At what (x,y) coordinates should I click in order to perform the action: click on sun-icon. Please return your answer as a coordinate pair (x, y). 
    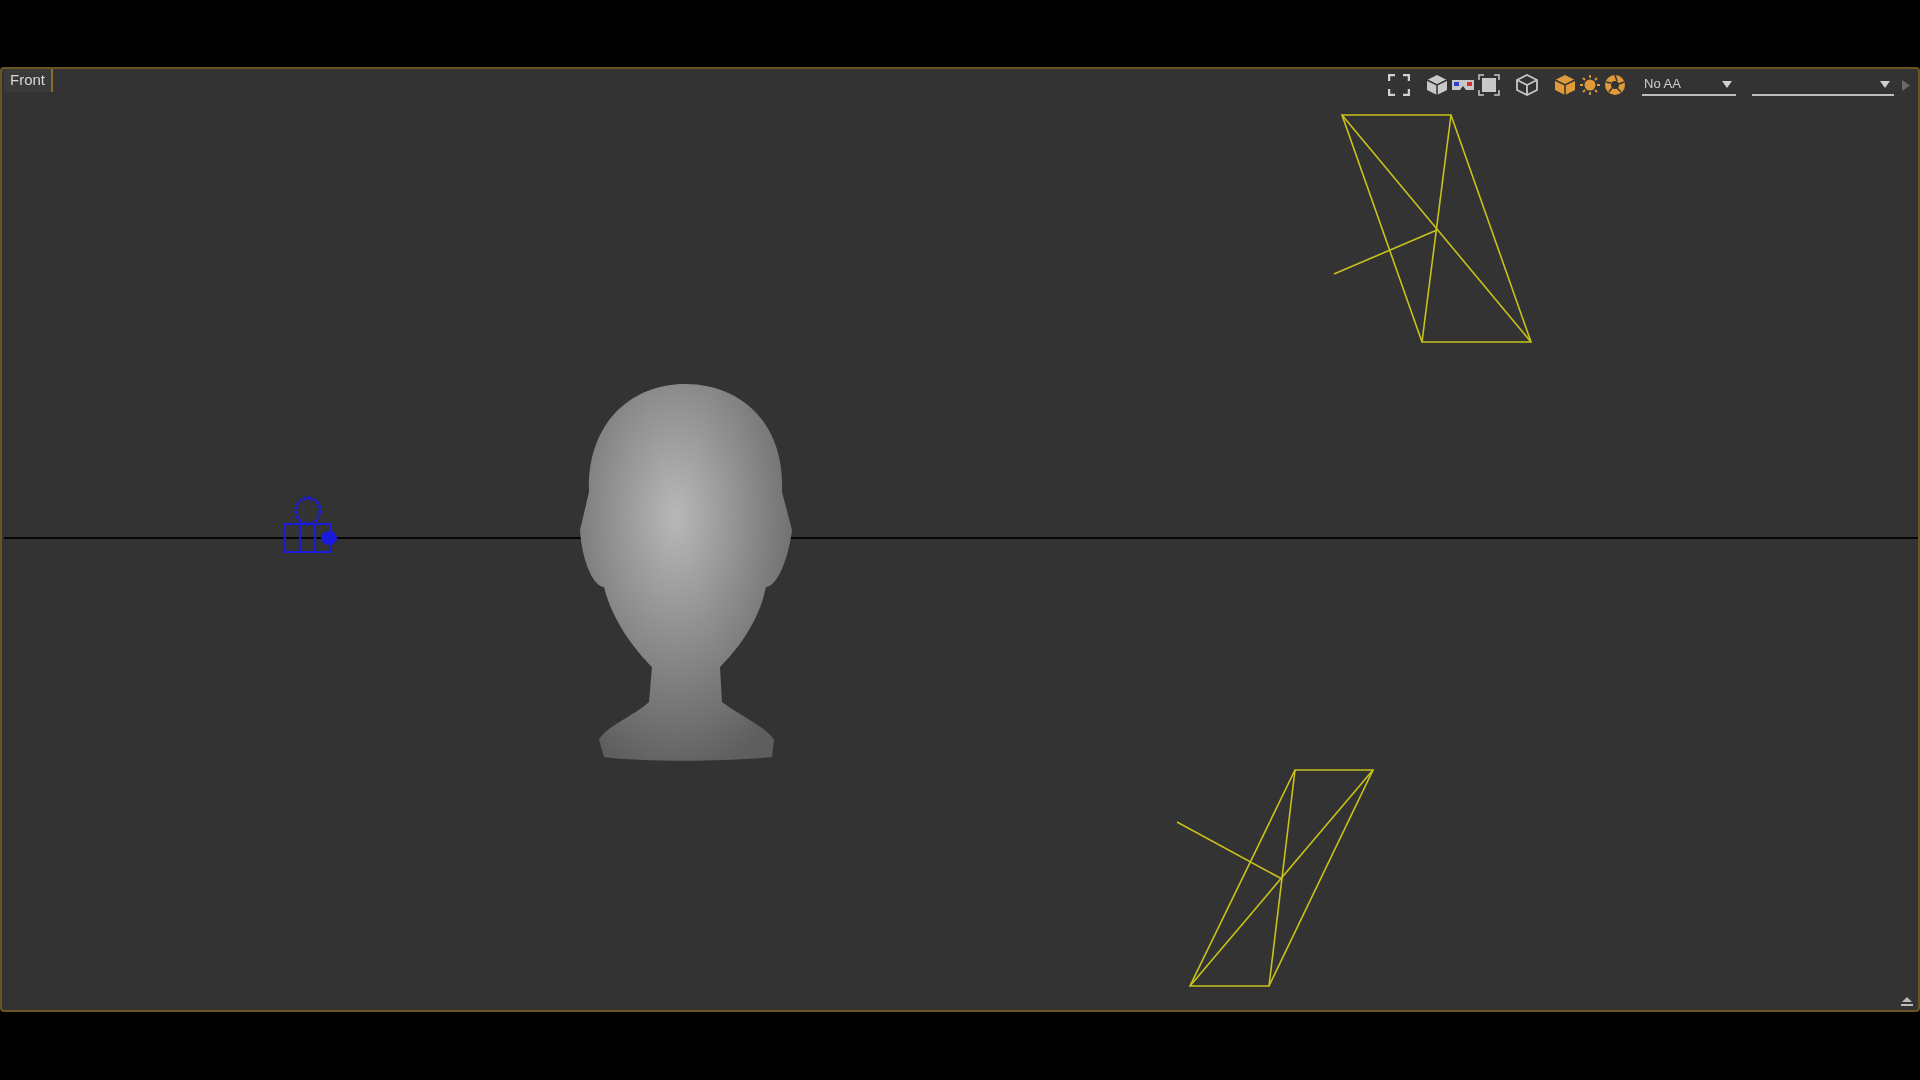
    Looking at the image, I should click on (1590, 85).